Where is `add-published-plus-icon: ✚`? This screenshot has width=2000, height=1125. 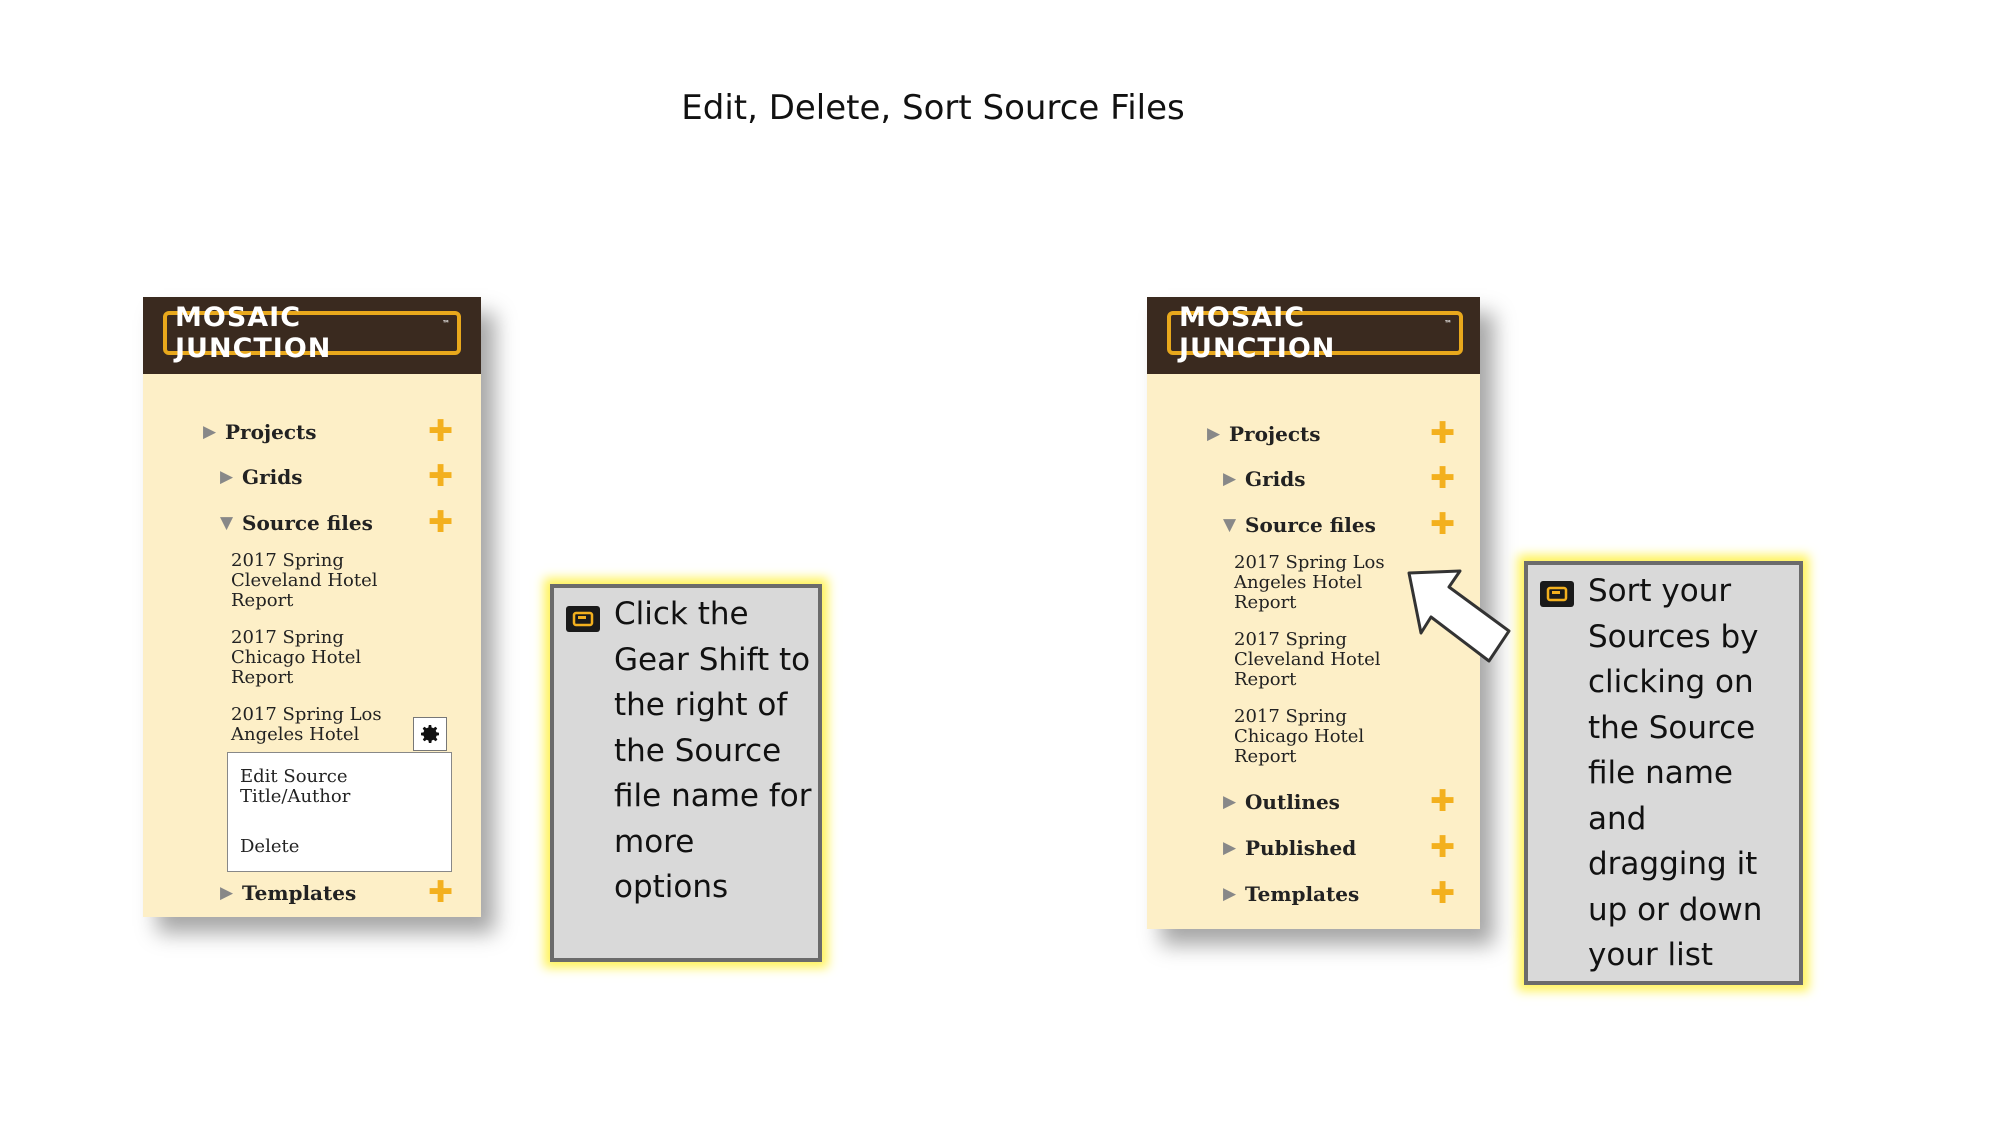 add-published-plus-icon: ✚ is located at coordinates (1442, 848).